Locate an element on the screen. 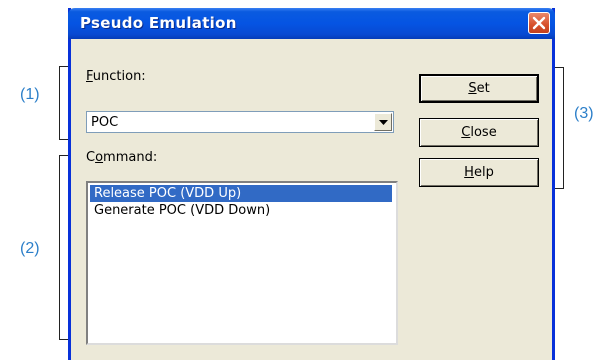 The image size is (603, 360). close-window-button is located at coordinates (539, 23).